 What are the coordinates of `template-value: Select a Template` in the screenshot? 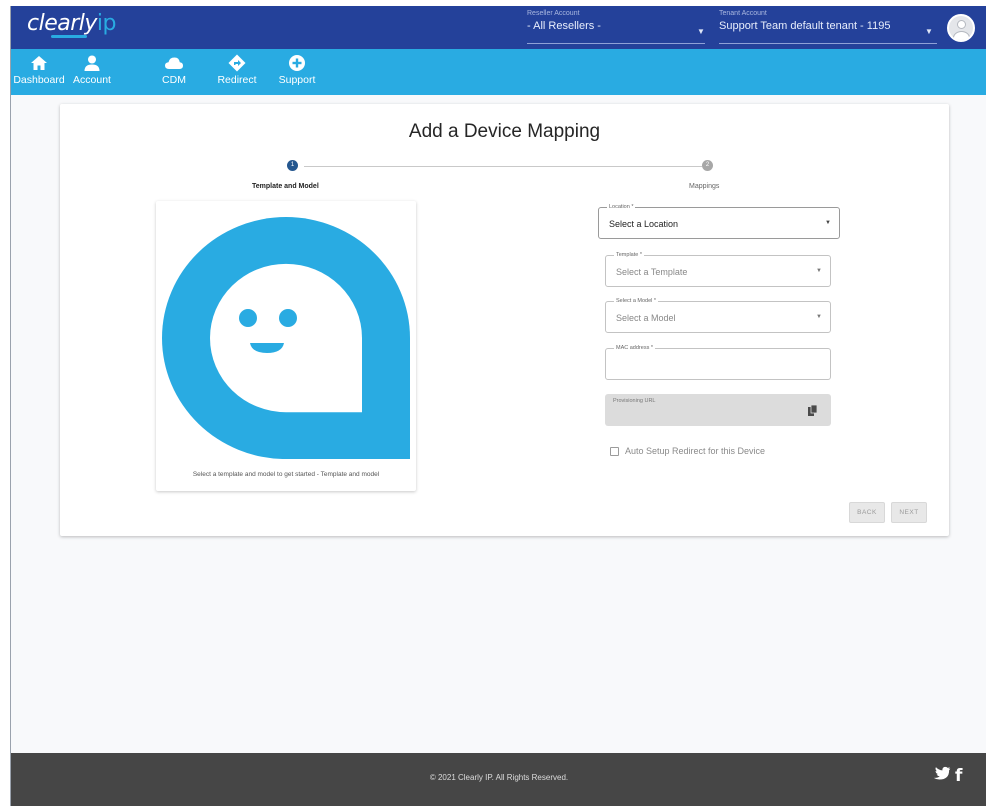 It's located at (652, 272).